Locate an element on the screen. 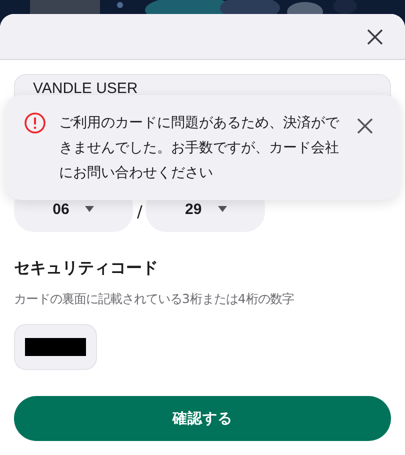 Image resolution: width=405 pixels, height=455 pixels. redaction-block is located at coordinates (55, 347).